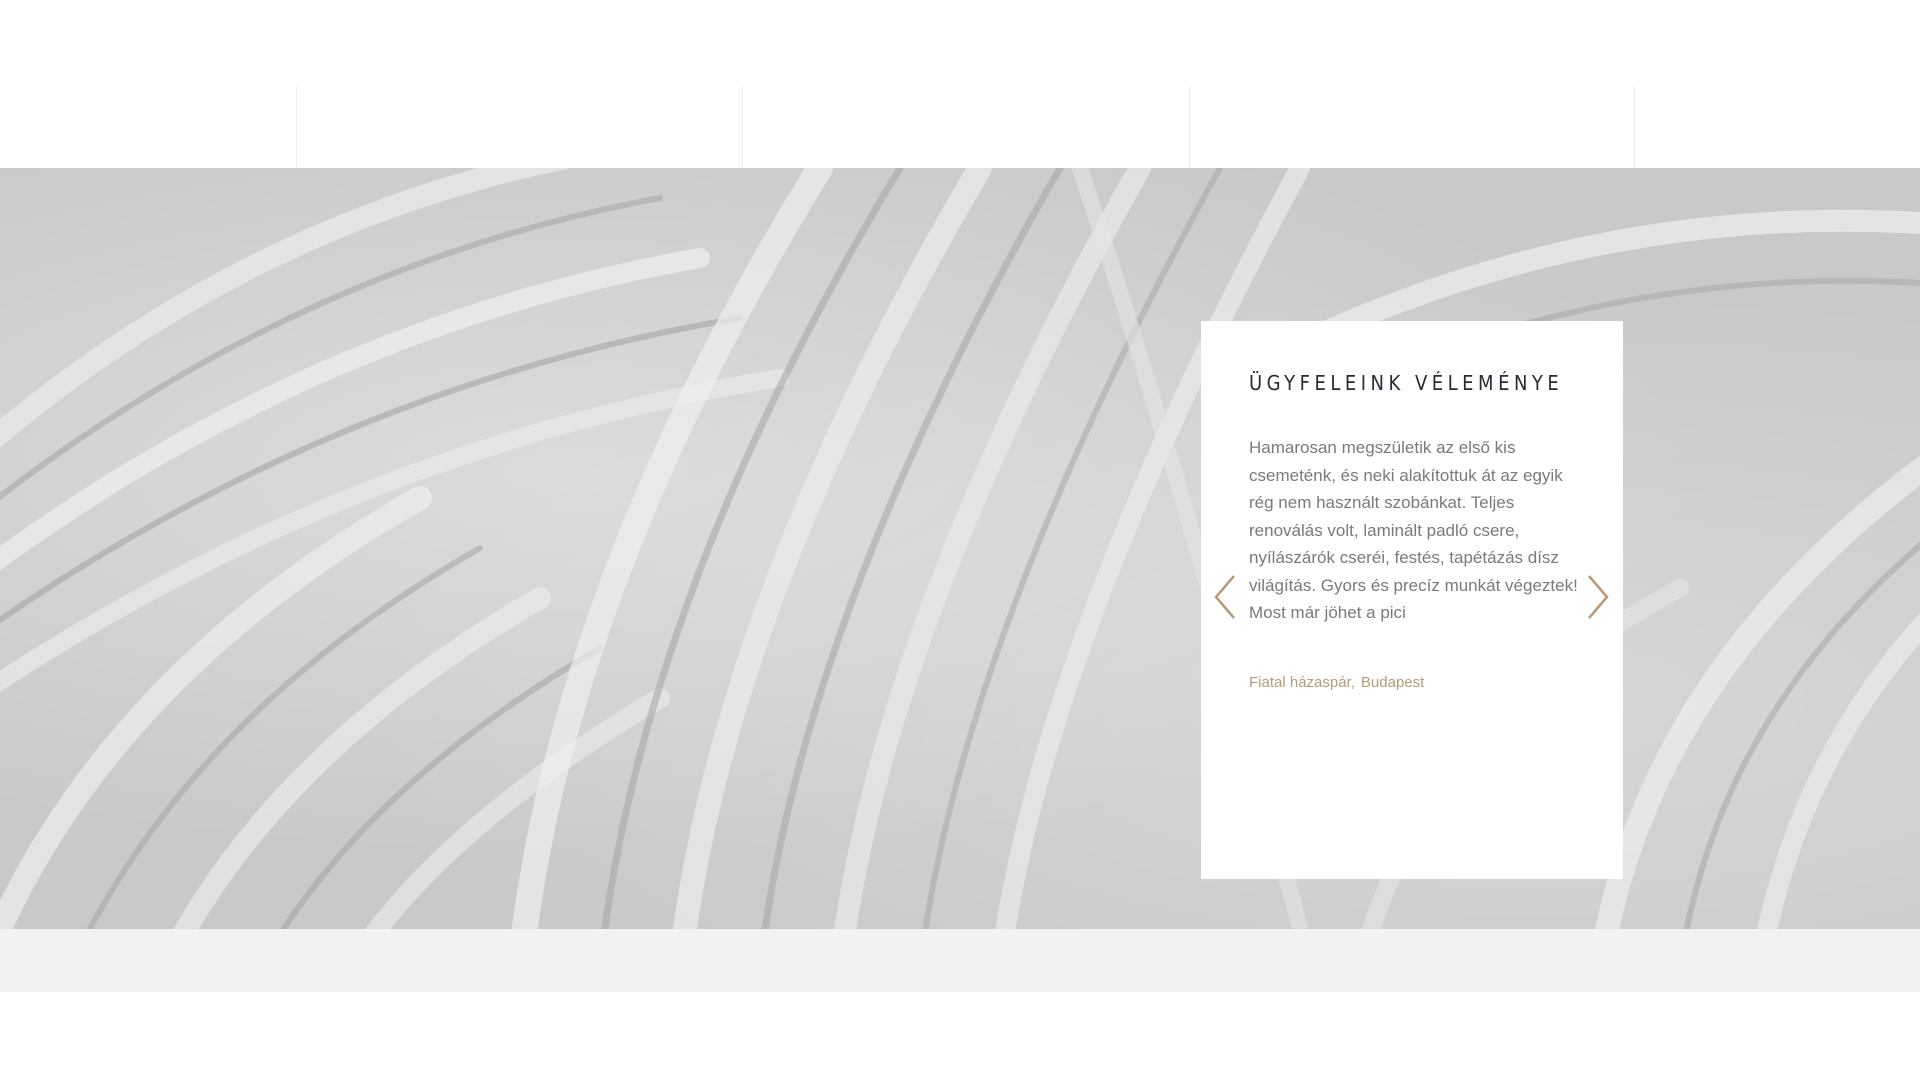 The width and height of the screenshot is (1920, 1080). I want to click on next-testimonial-button, so click(1598, 597).